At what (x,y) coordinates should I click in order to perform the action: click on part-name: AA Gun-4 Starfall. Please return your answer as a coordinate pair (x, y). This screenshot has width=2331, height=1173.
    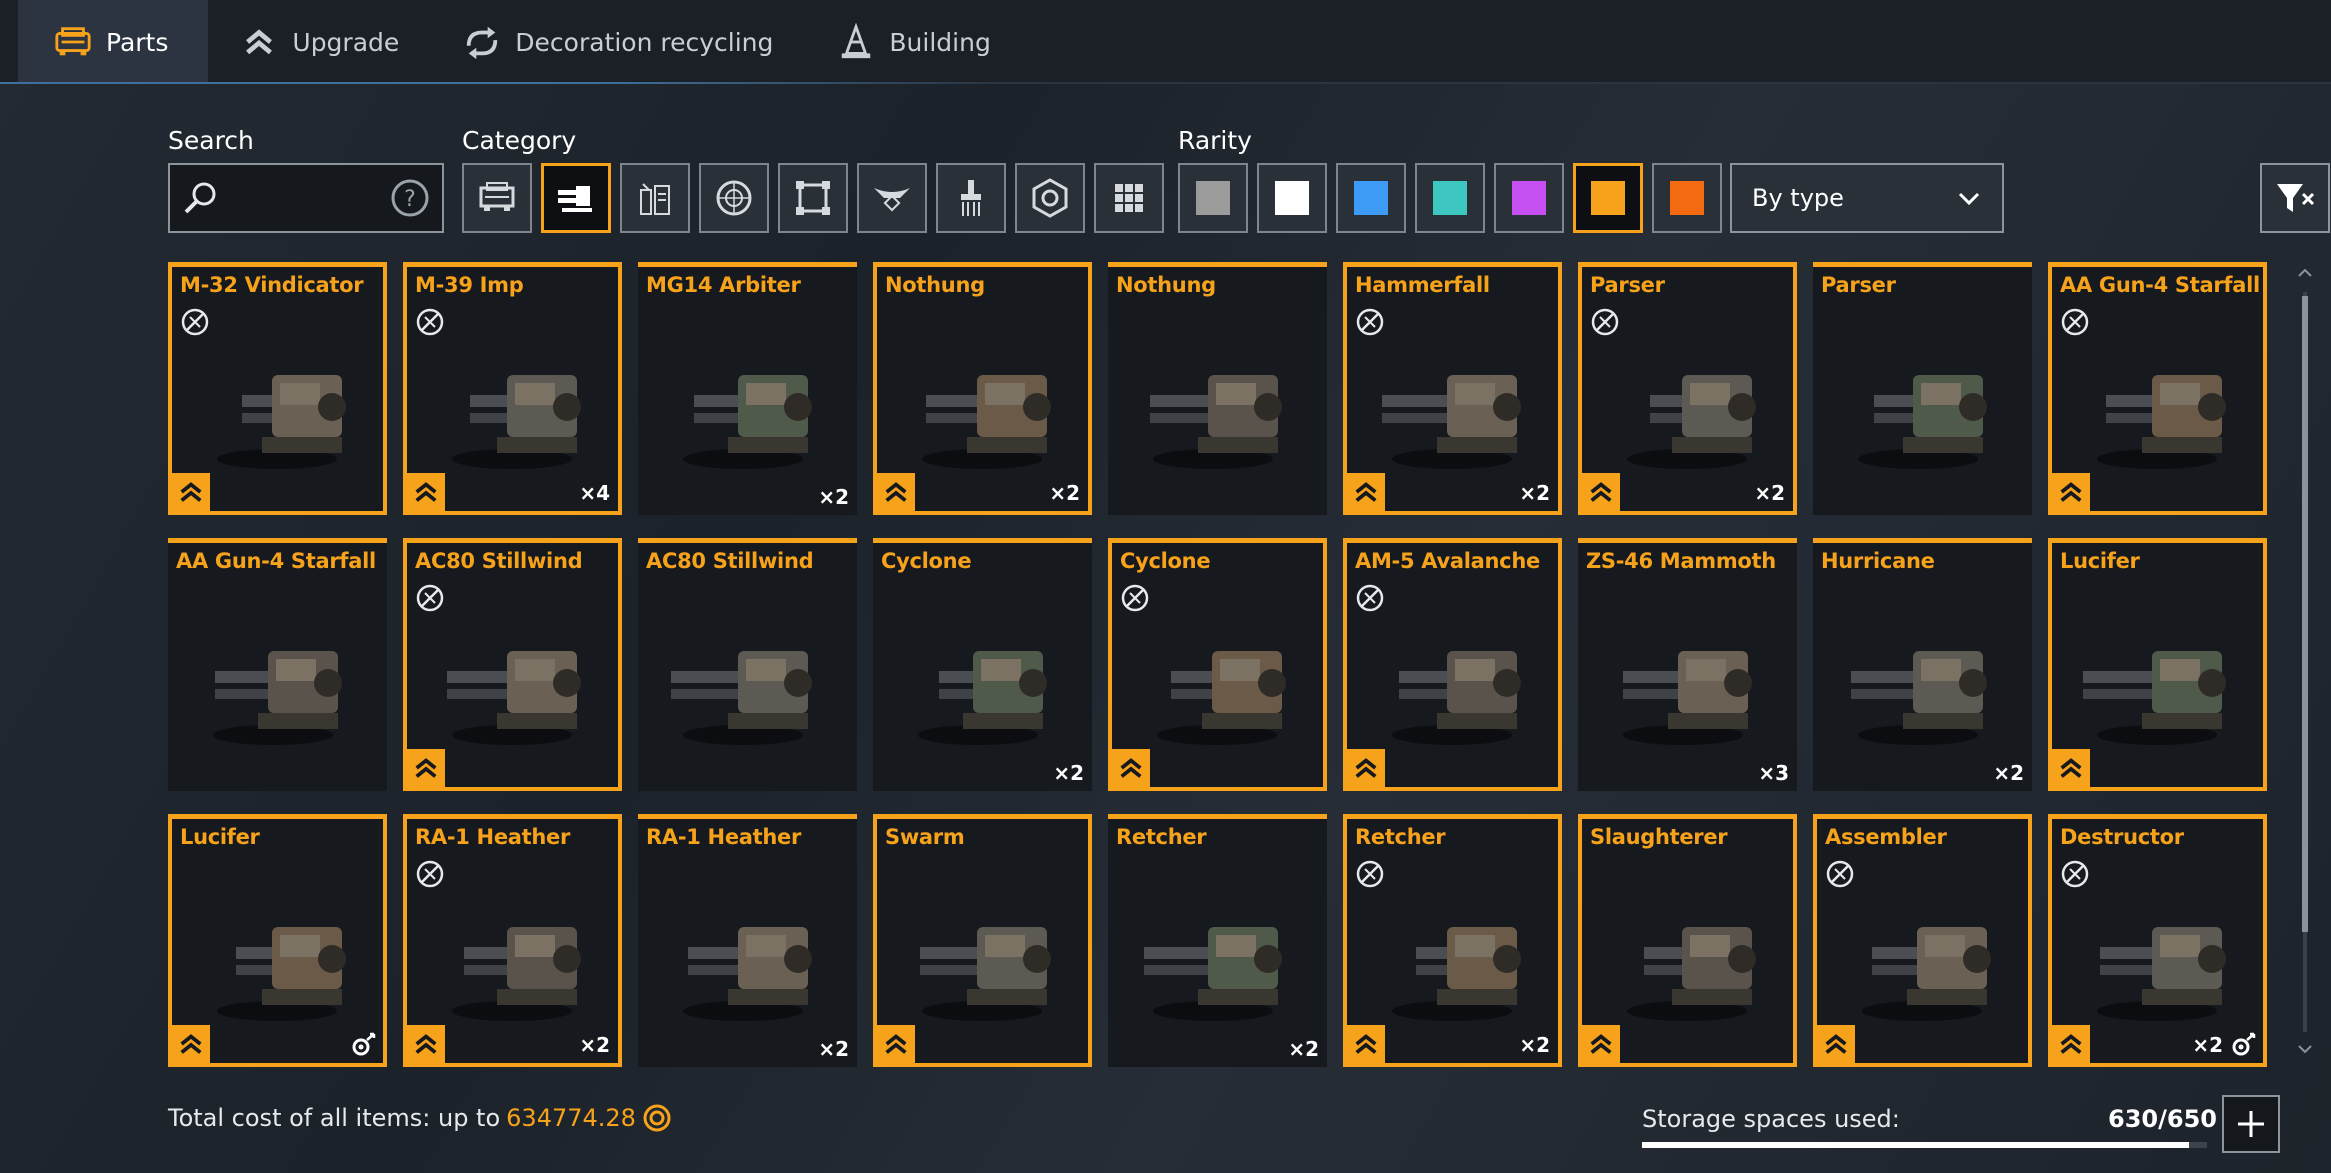
    Looking at the image, I should click on (2160, 285).